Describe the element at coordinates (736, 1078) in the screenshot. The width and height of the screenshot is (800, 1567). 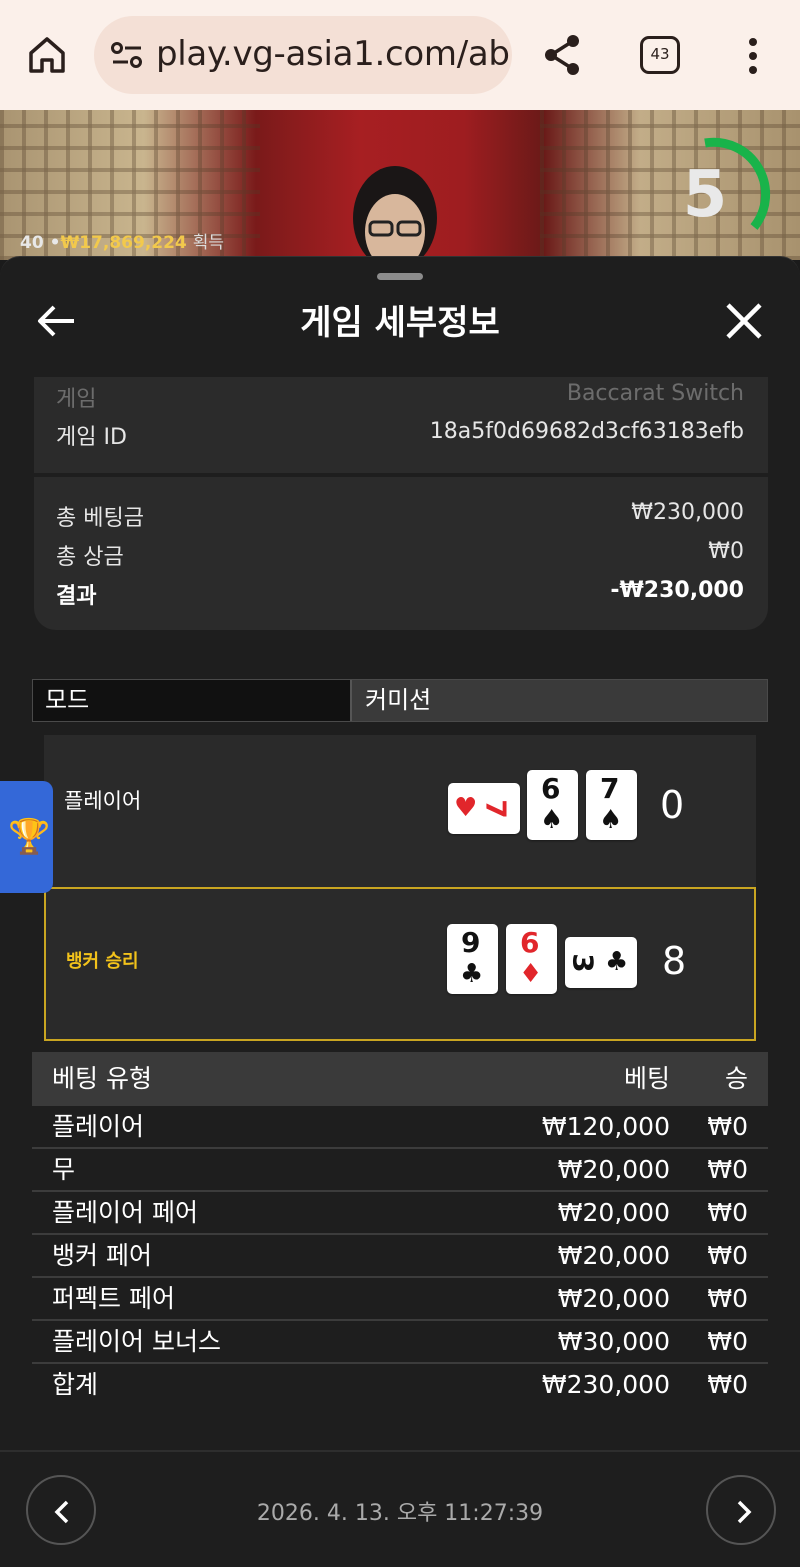
I see `header-win: 승` at that location.